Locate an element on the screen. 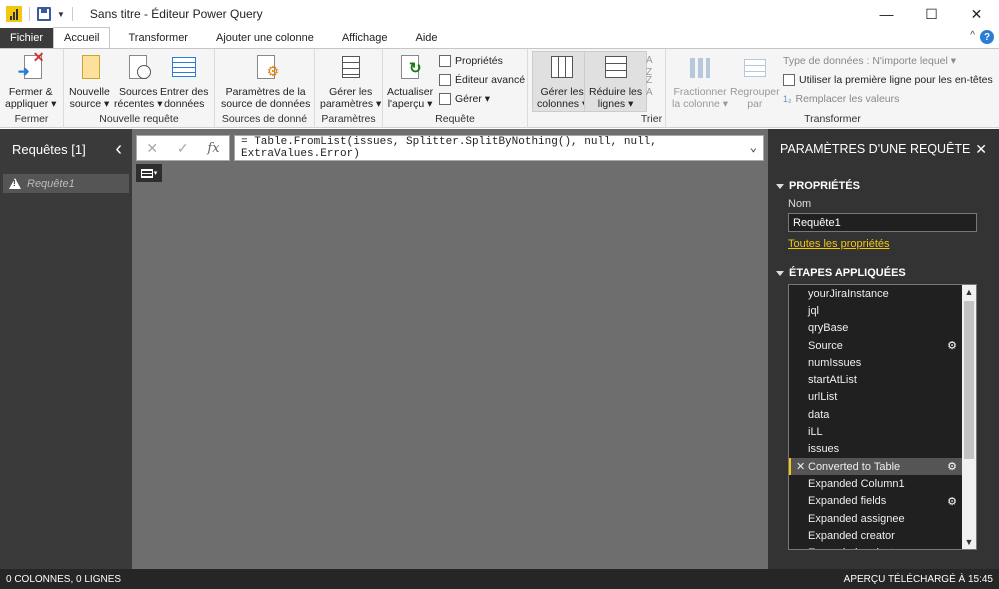  group-parametres: Gérer les paramètres ▾ Paramètres is located at coordinates (349, 88).